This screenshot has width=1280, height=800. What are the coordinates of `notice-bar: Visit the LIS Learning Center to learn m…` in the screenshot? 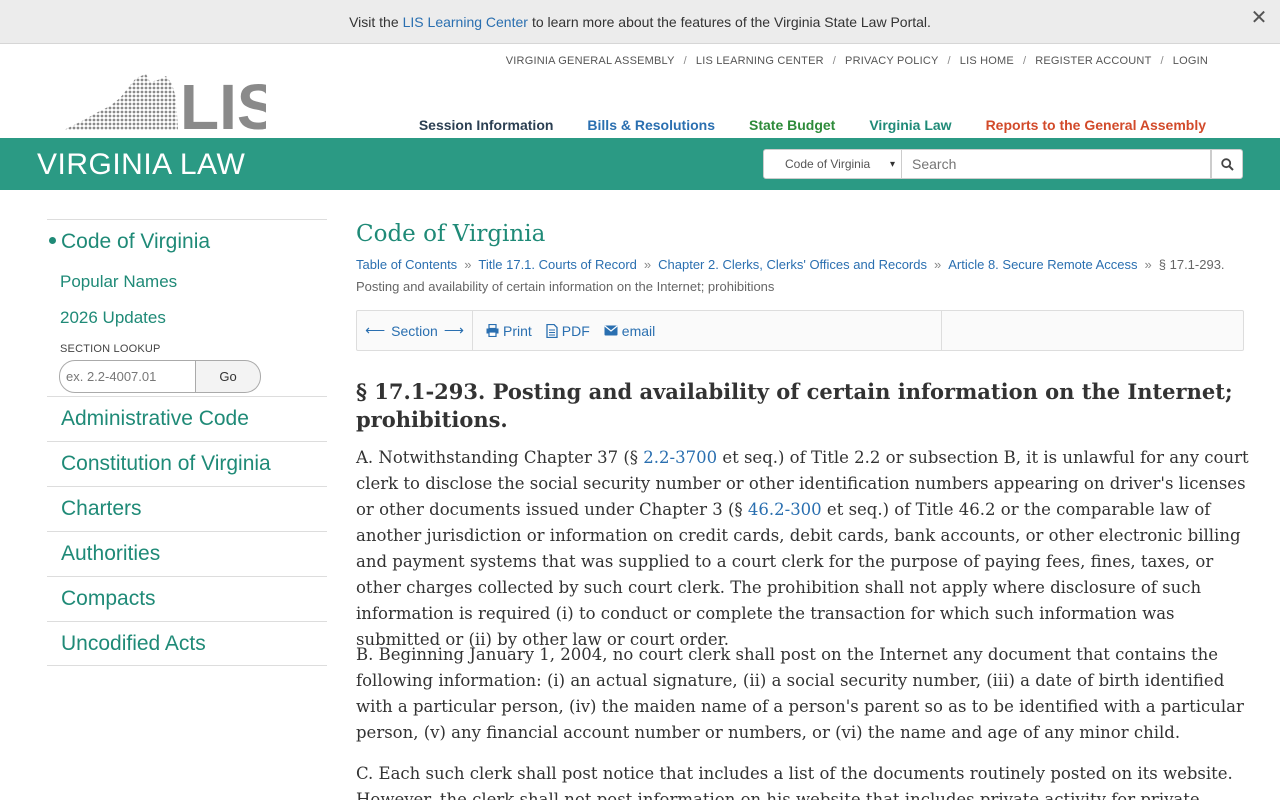 It's located at (640, 22).